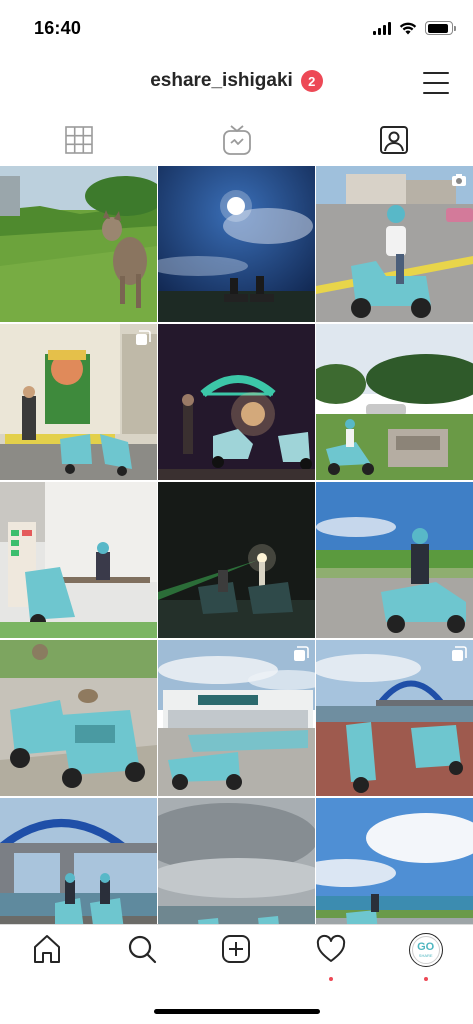 The image size is (473, 1024). Describe the element at coordinates (142, 949) in the screenshot. I see `search-icon` at that location.